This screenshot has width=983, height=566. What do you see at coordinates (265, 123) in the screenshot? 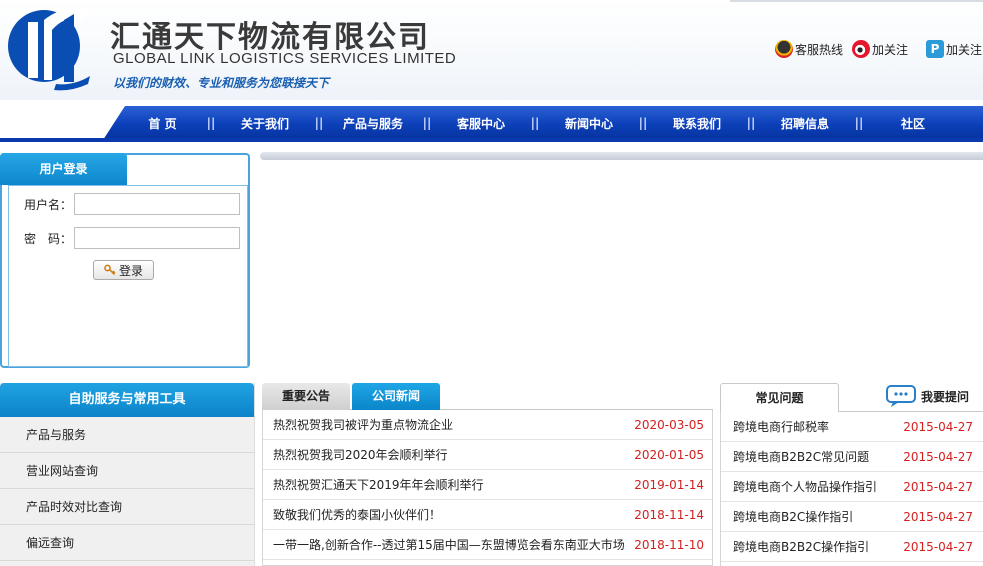
I see `nav-item-about: 关于我们` at bounding box center [265, 123].